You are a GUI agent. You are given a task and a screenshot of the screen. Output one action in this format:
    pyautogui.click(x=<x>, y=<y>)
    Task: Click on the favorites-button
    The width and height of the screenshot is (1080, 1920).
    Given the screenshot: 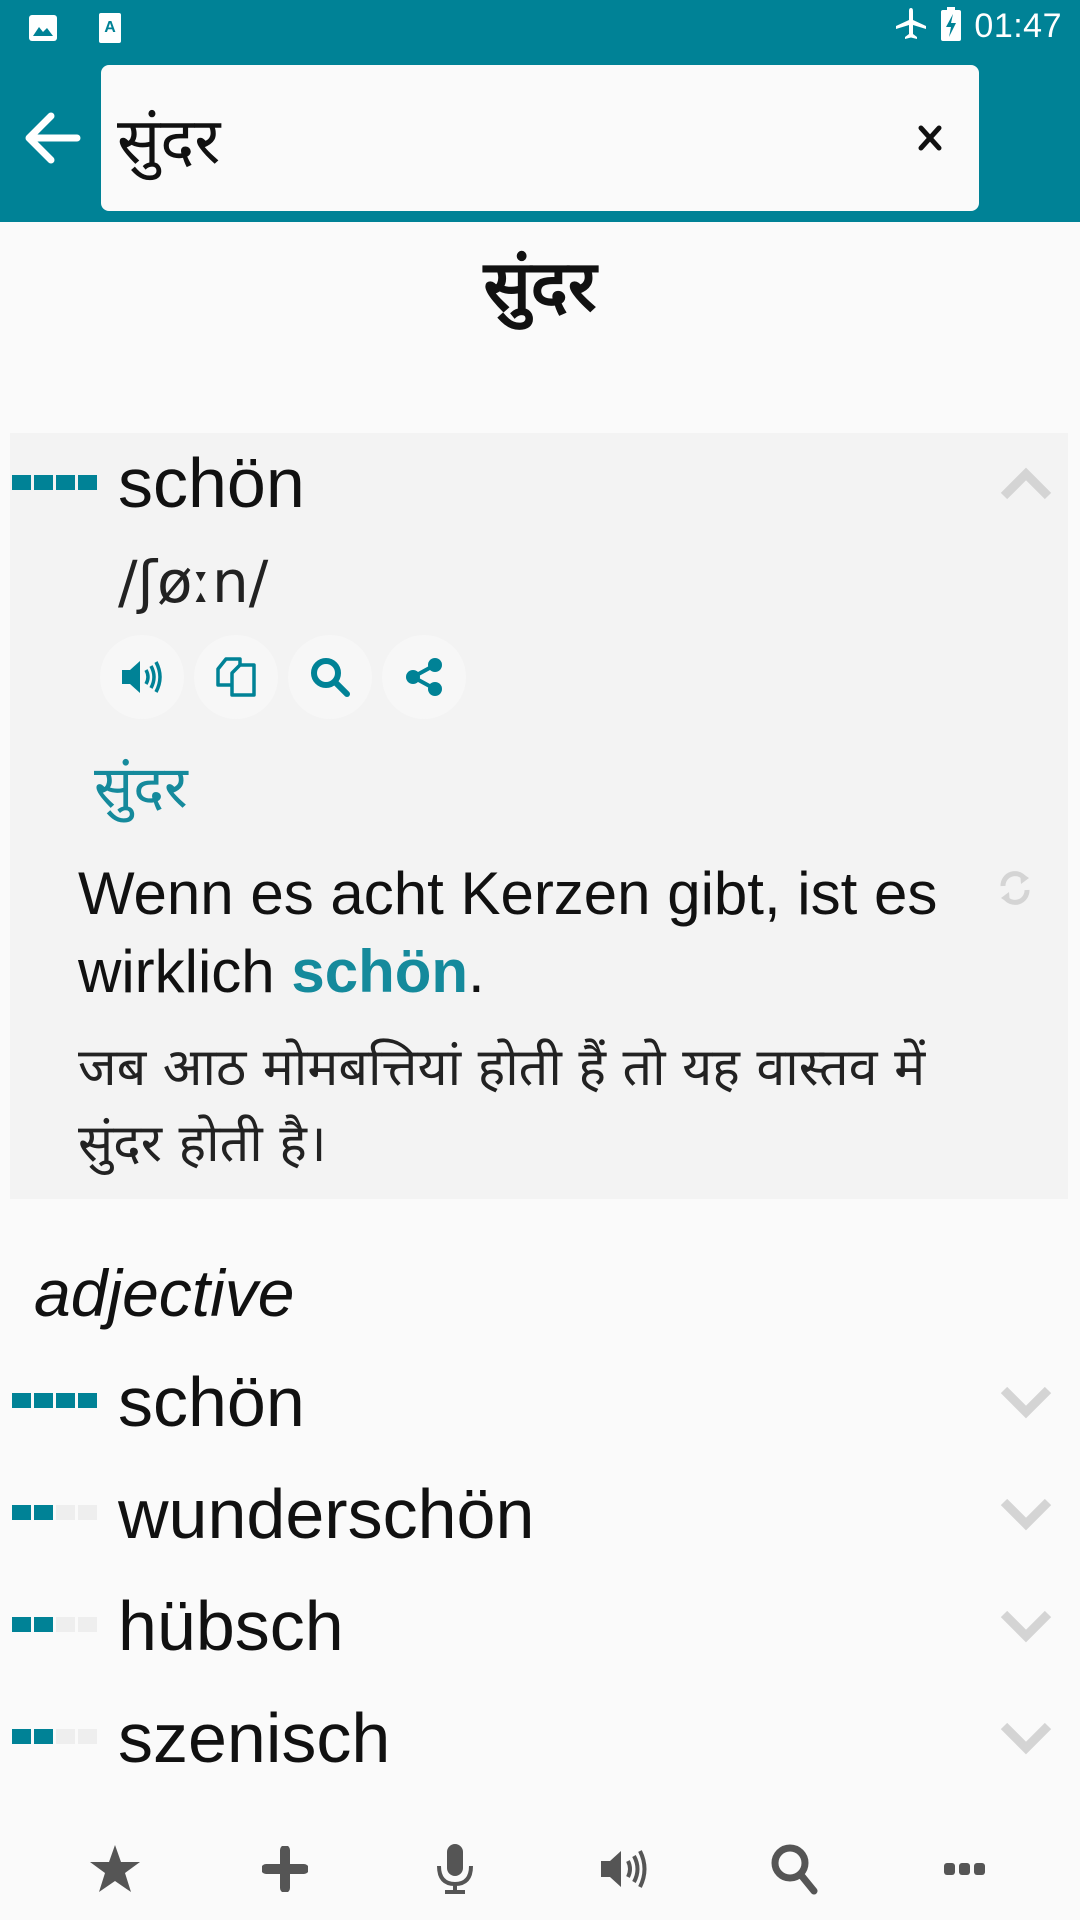 What is the action you would take?
    pyautogui.click(x=115, y=1869)
    